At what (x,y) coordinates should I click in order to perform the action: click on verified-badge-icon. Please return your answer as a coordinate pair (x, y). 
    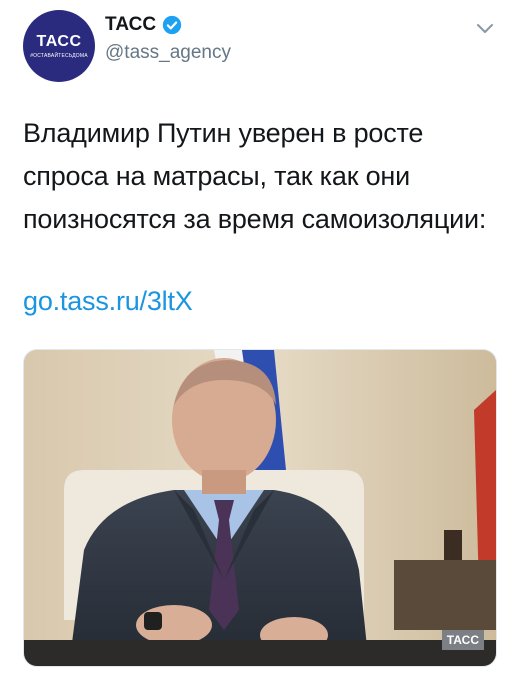
    Looking at the image, I should click on (172, 25).